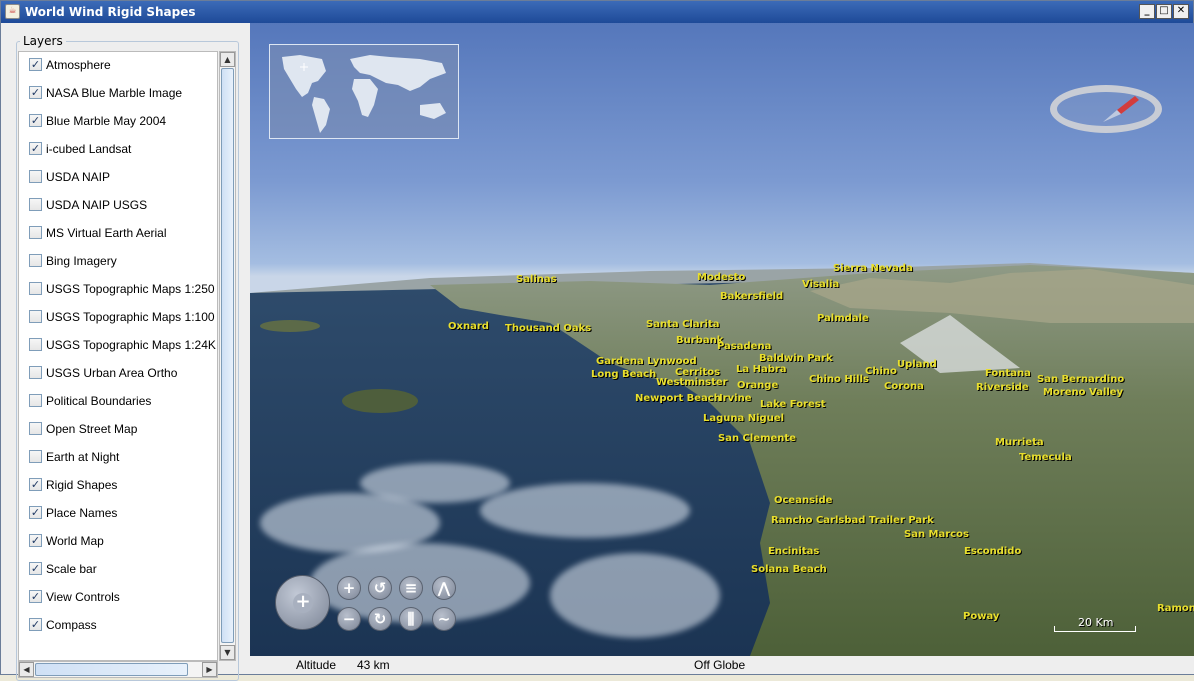 Image resolution: width=1194 pixels, height=681 pixels. I want to click on layer-item: Political Boundaries, so click(118, 401).